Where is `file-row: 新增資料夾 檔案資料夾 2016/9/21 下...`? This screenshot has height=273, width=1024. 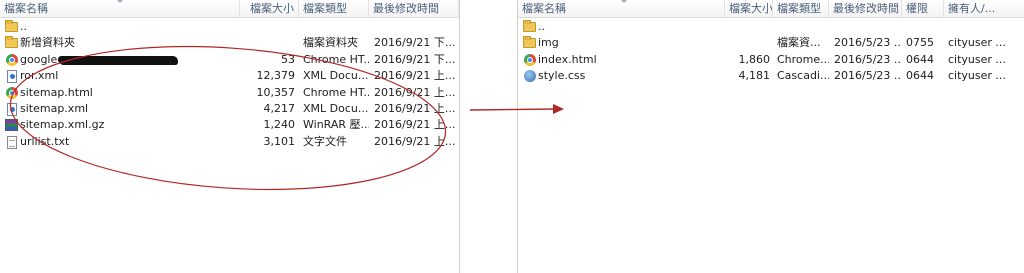 file-row: 新增資料夾 檔案資料夾 2016/9/21 下... is located at coordinates (229, 43).